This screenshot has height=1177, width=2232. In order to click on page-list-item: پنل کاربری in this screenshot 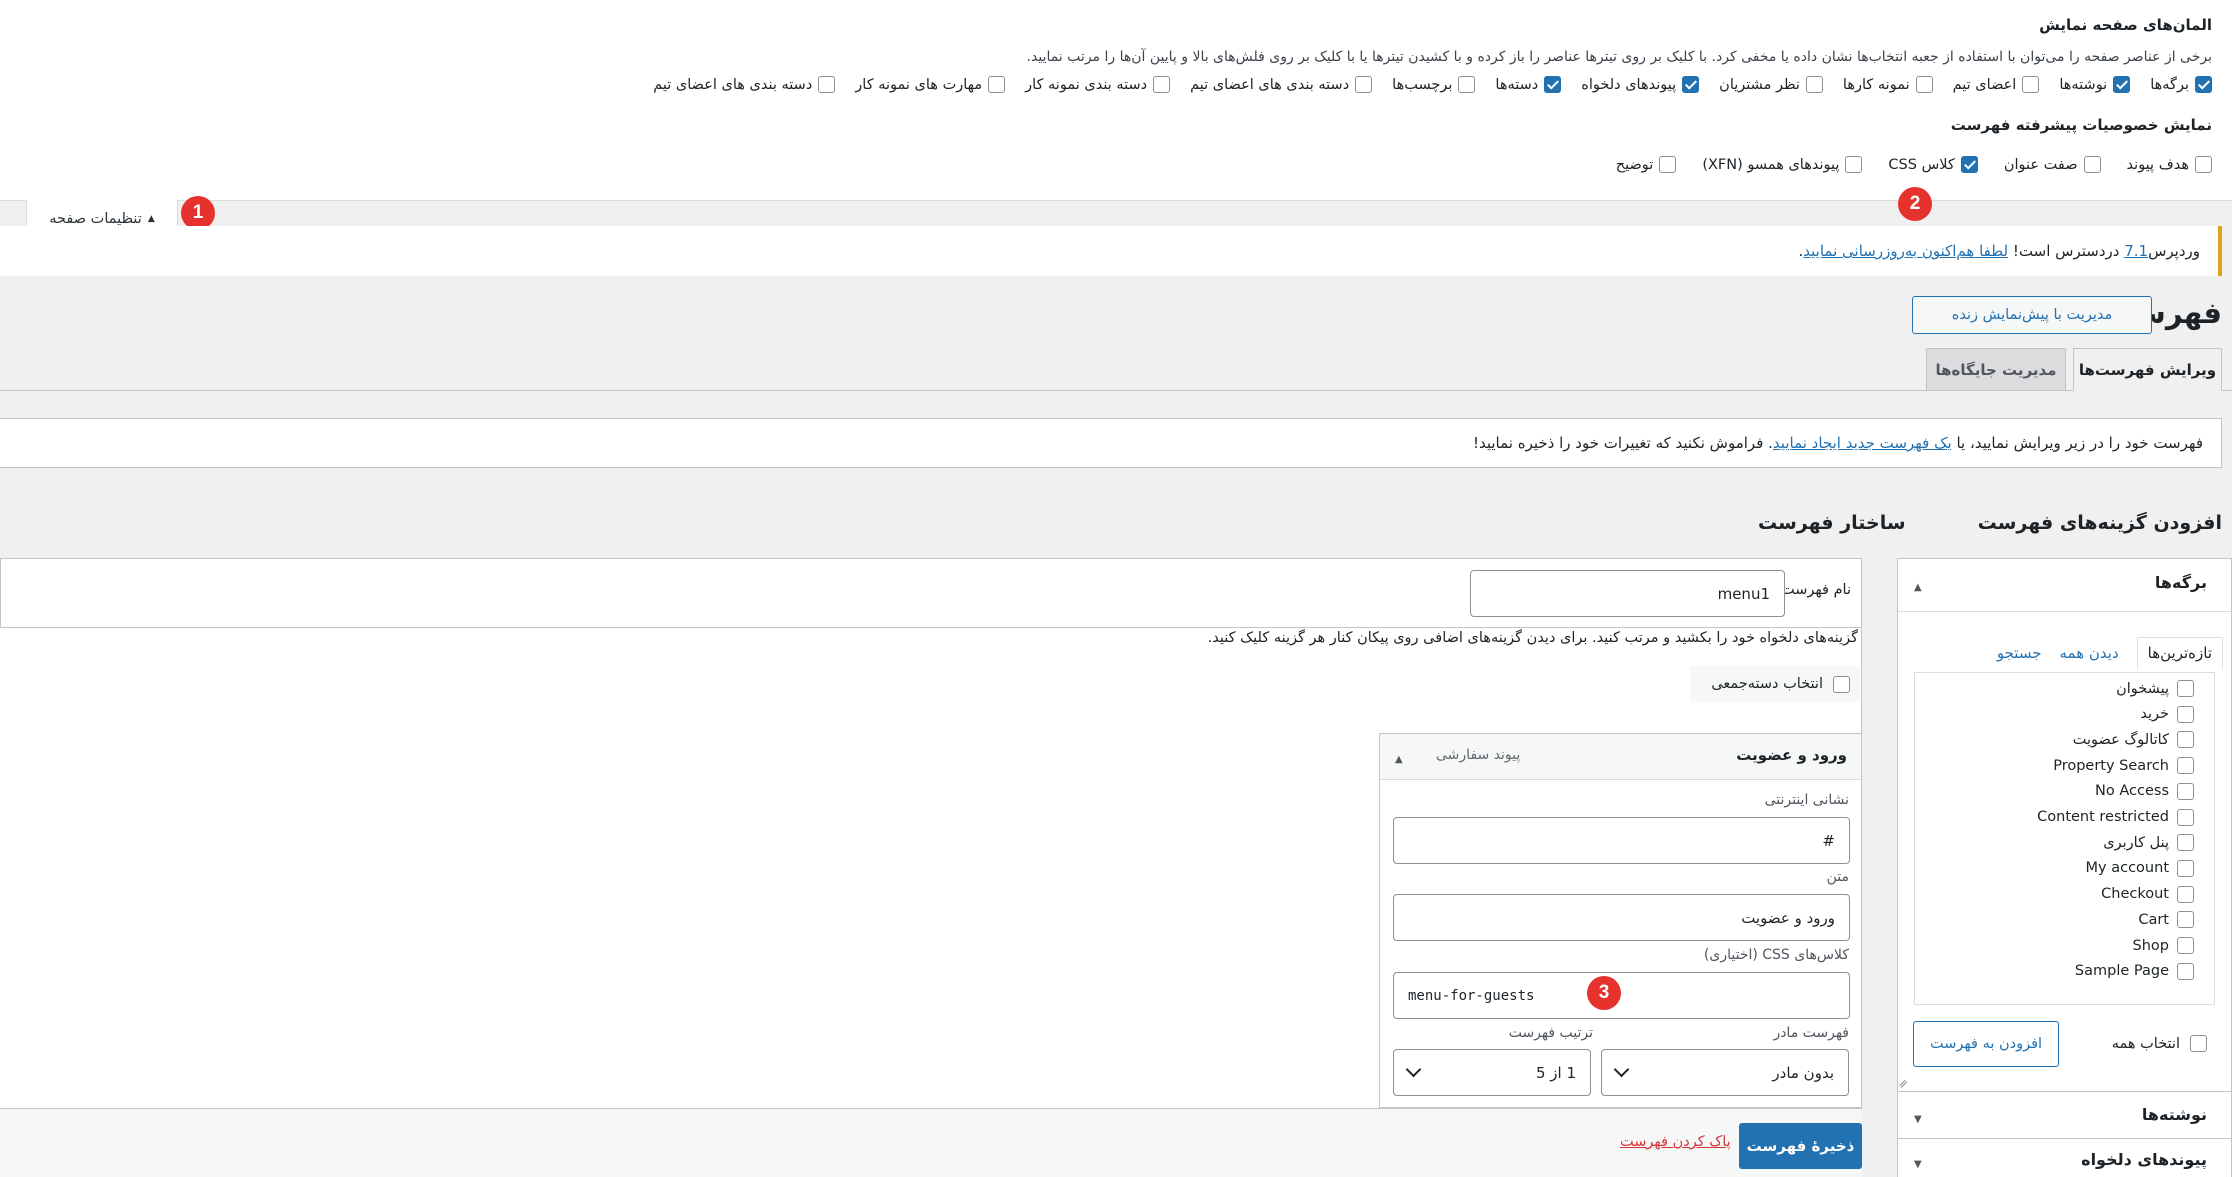, I will do `click(2148, 843)`.